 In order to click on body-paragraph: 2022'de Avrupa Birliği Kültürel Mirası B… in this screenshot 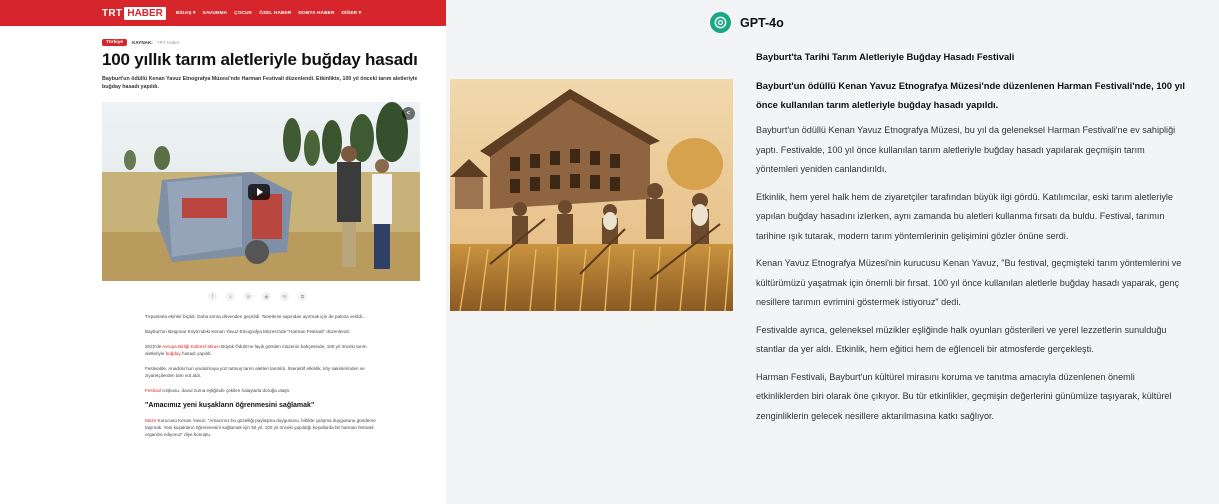, I will do `click(265, 350)`.